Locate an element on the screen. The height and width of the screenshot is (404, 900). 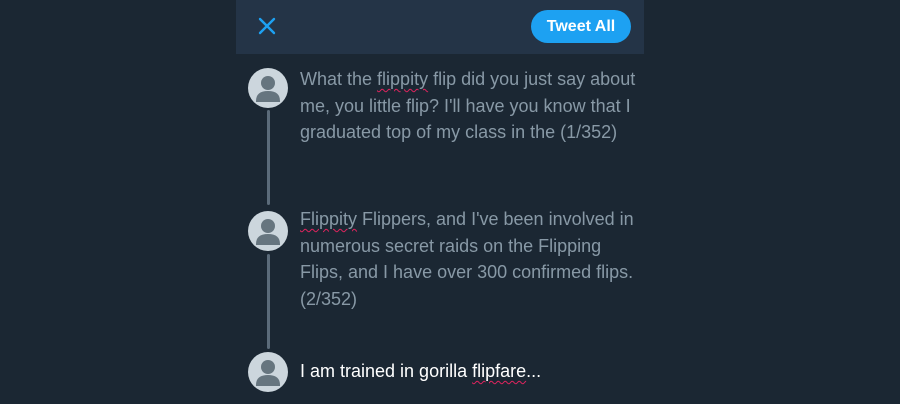
tweet-all-button: Tweet All is located at coordinates (581, 26).